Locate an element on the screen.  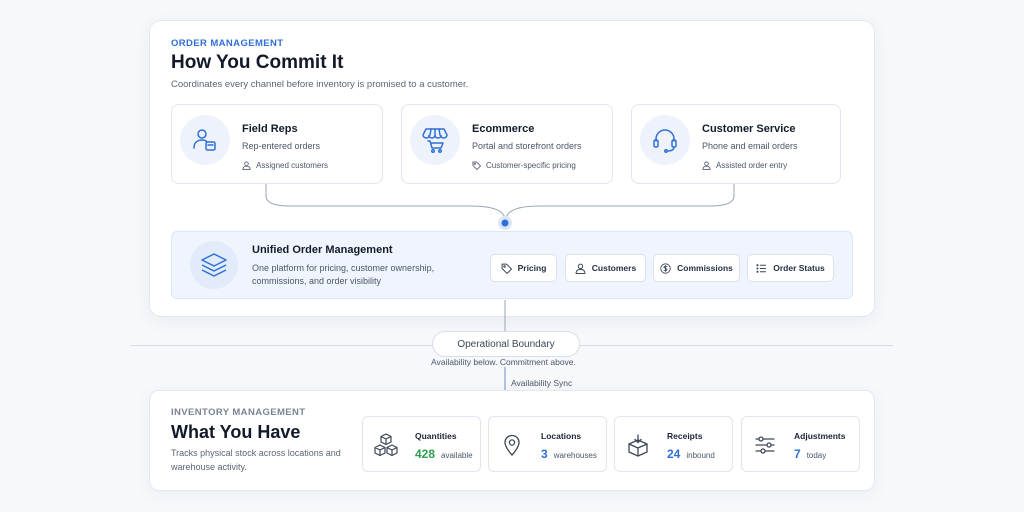
channel-name: Customer Service is located at coordinates (749, 129).